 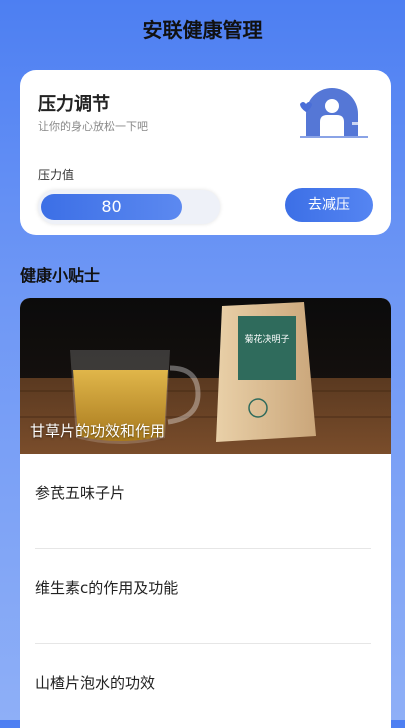 I want to click on stress-level-value: 80, so click(x=111, y=207).